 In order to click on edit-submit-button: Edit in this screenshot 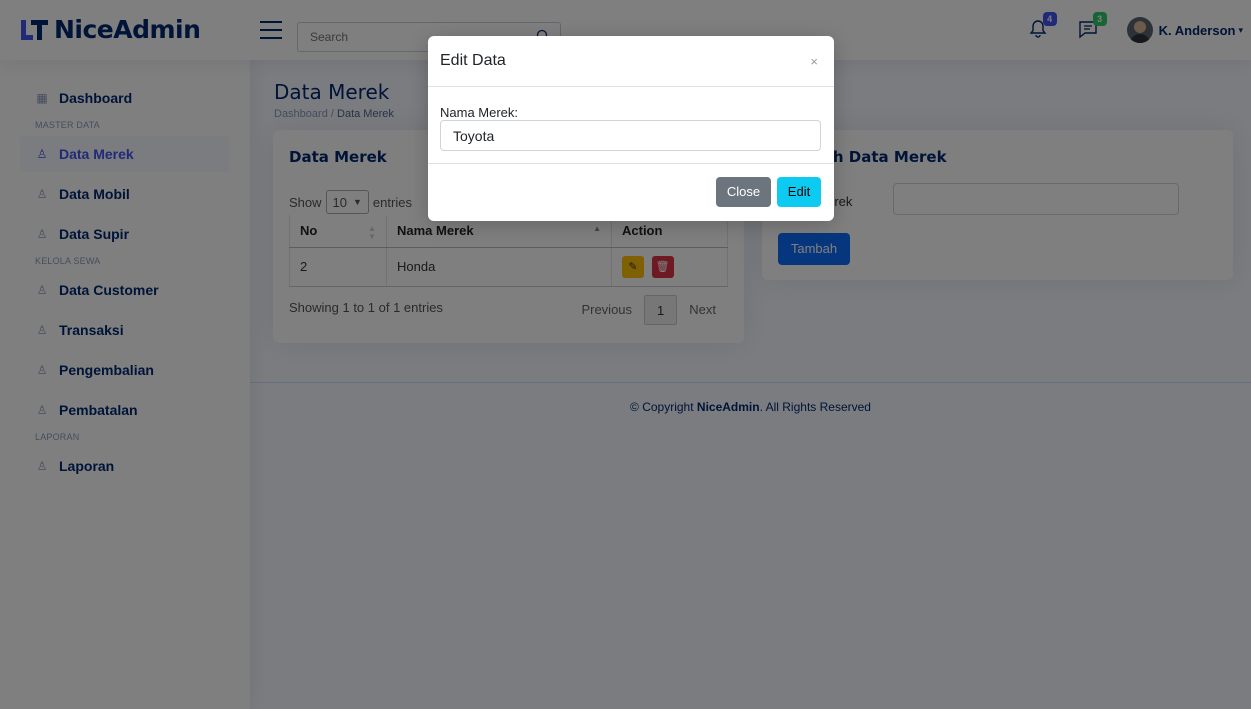, I will do `click(799, 192)`.